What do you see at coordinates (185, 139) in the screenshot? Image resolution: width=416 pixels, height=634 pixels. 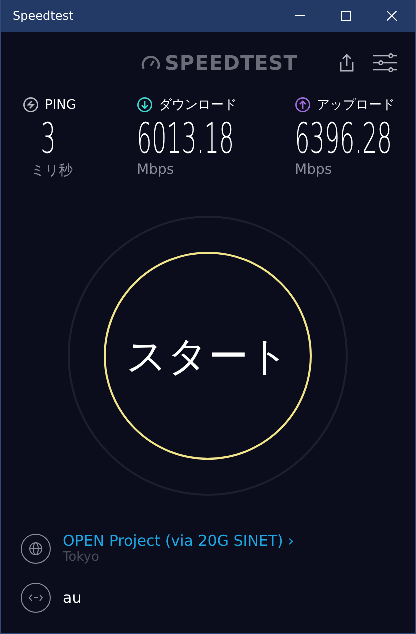 I see `metric-value: 6013.18` at bounding box center [185, 139].